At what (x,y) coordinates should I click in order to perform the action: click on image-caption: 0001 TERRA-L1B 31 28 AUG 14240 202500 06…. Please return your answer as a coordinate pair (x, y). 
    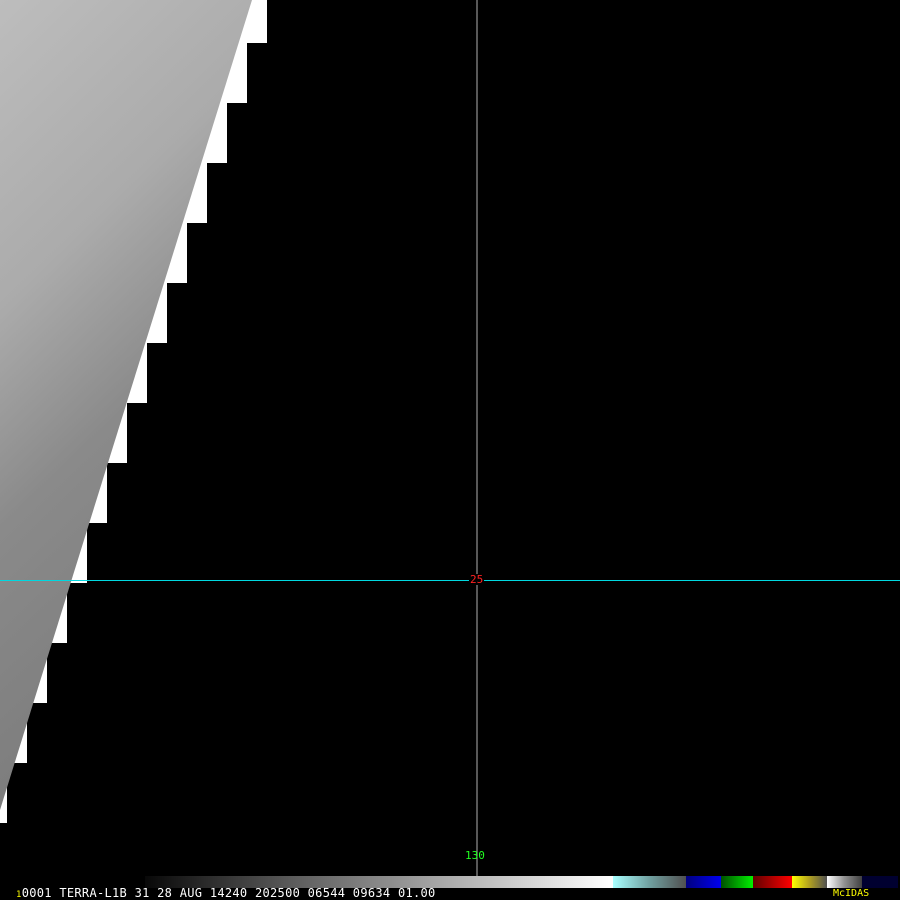
    Looking at the image, I should click on (228, 893).